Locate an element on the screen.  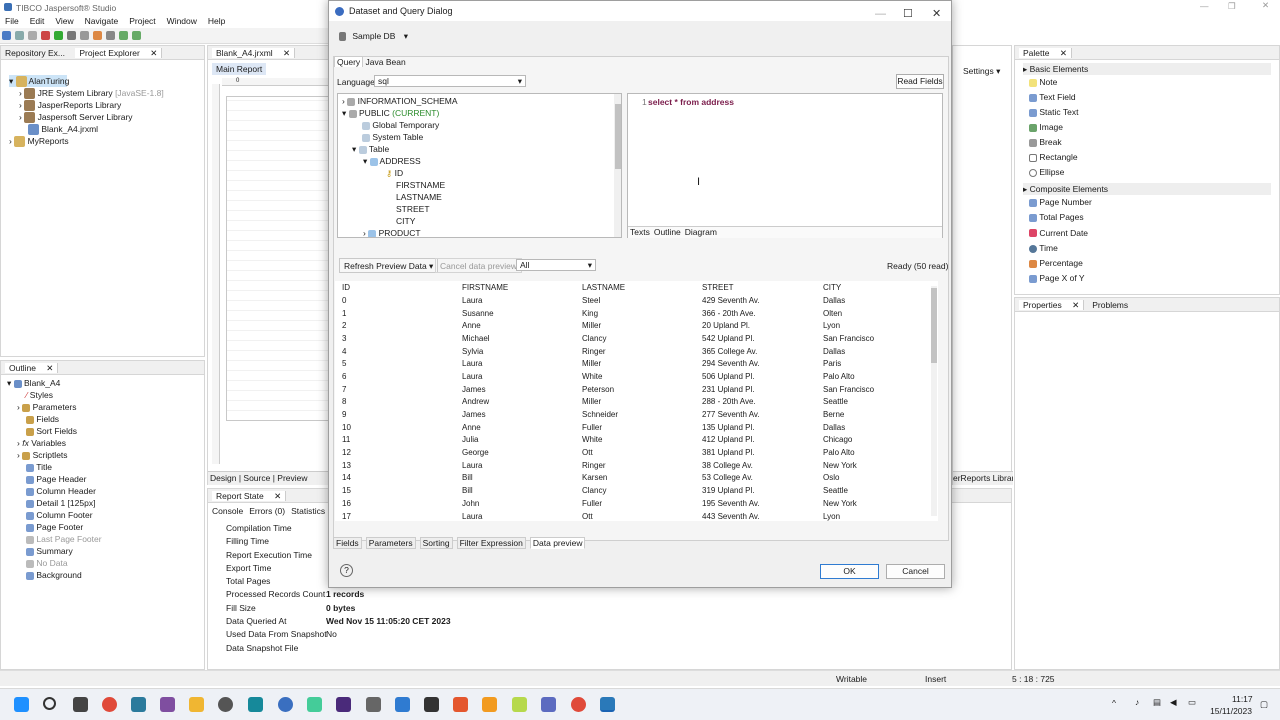
tab-texts: Texts is located at coordinates (640, 232).